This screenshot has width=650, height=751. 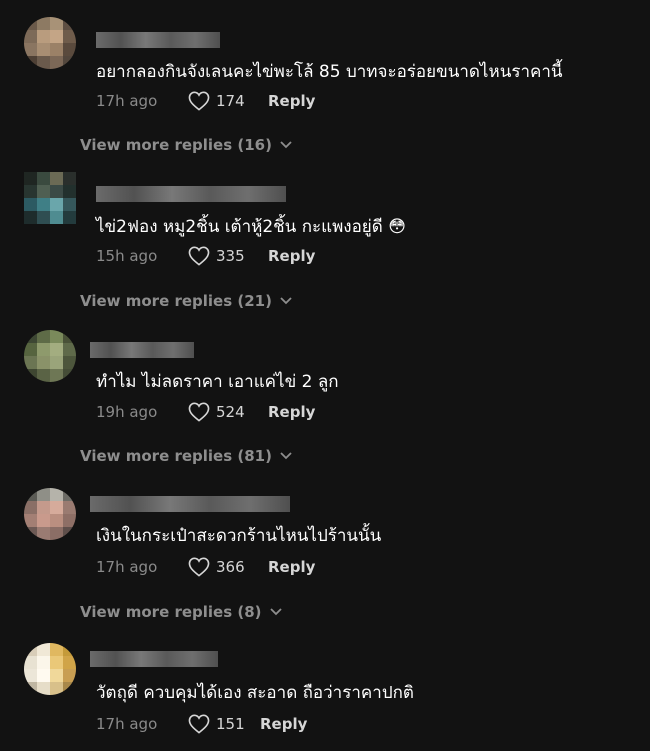 I want to click on like-count: 366, so click(x=230, y=567).